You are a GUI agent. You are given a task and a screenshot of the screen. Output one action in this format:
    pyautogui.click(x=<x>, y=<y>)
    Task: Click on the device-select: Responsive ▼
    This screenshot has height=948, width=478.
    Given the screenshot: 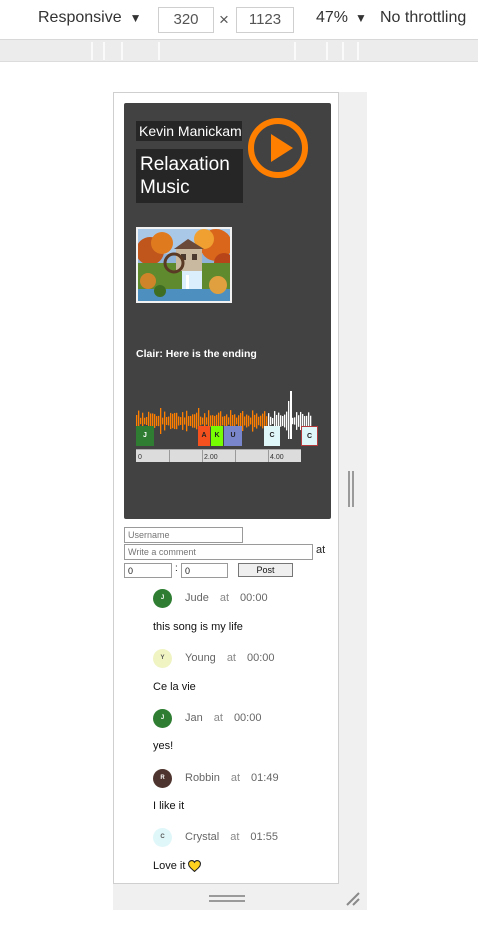 What is the action you would take?
    pyautogui.click(x=90, y=18)
    